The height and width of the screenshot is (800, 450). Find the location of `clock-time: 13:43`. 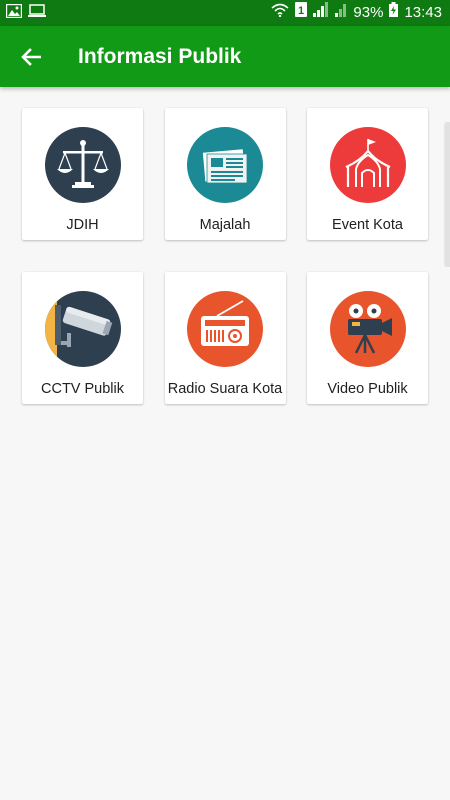

clock-time: 13:43 is located at coordinates (423, 12).